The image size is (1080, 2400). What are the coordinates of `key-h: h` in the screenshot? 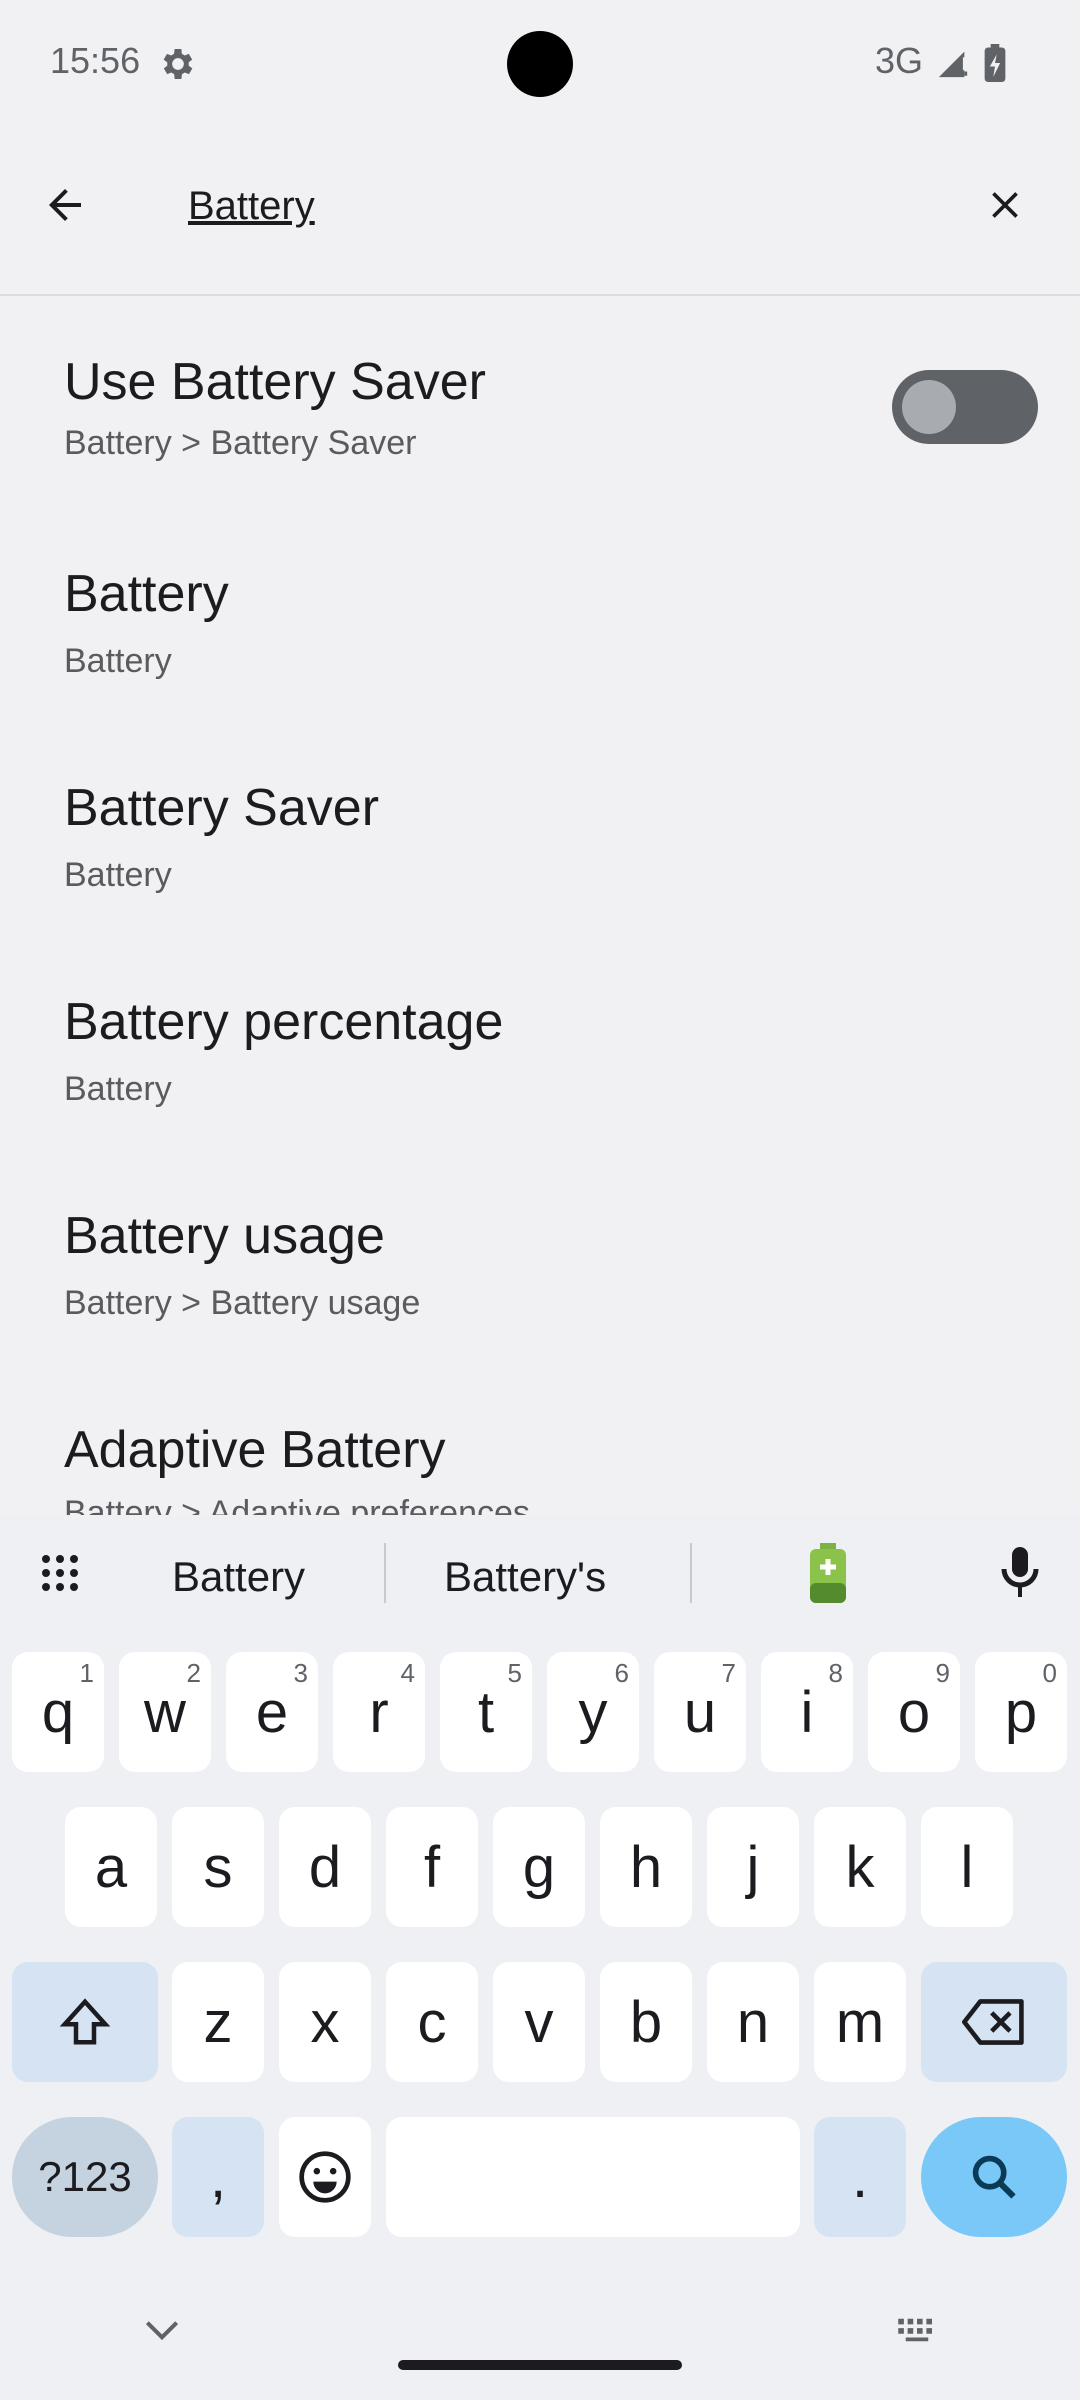 It's located at (646, 1867).